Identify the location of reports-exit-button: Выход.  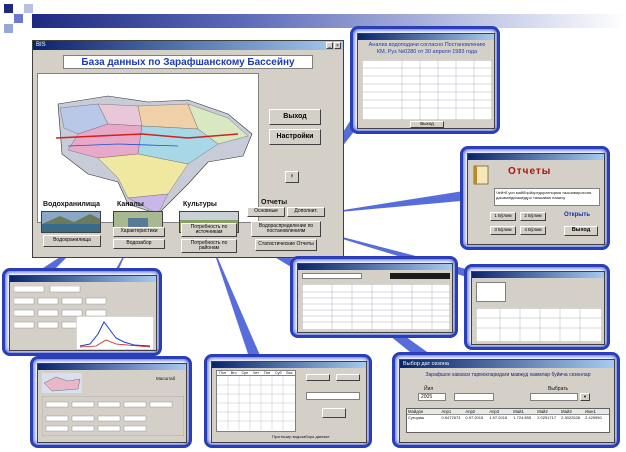
(581, 231).